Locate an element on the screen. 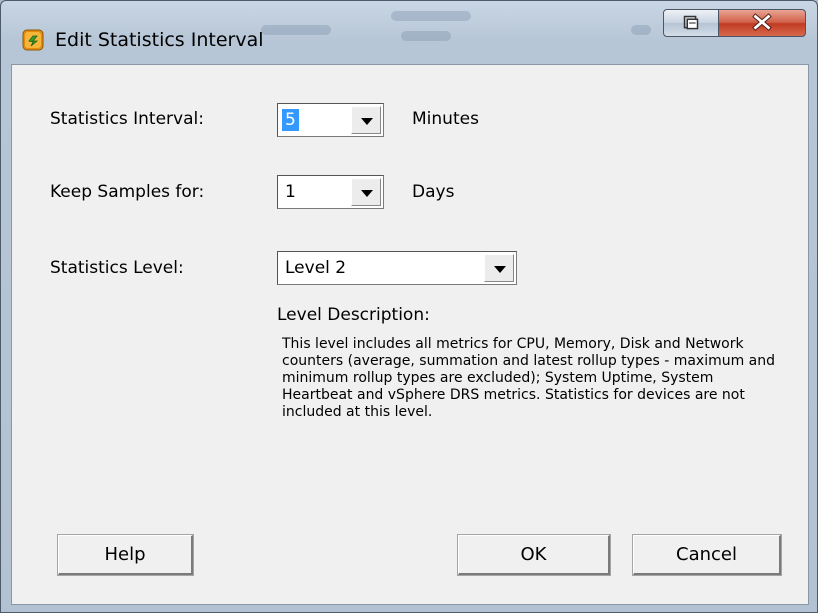  keep-samples-value: 1 is located at coordinates (290, 192).